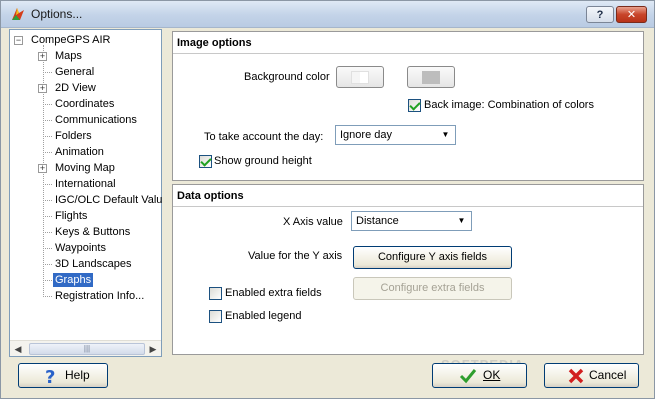  I want to click on tree-item: 3D Landscapes, so click(93, 264).